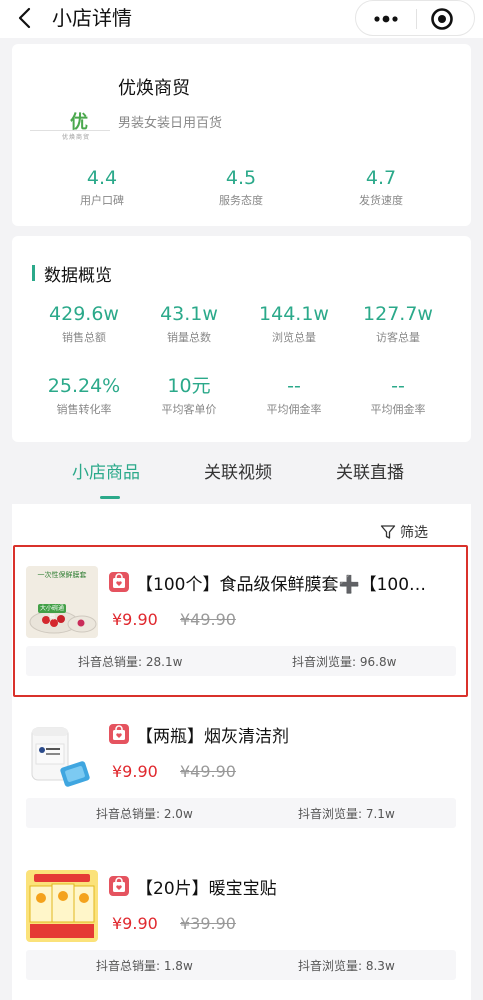 The image size is (483, 1000). I want to click on stat-label: 浏览总量, so click(294, 337).